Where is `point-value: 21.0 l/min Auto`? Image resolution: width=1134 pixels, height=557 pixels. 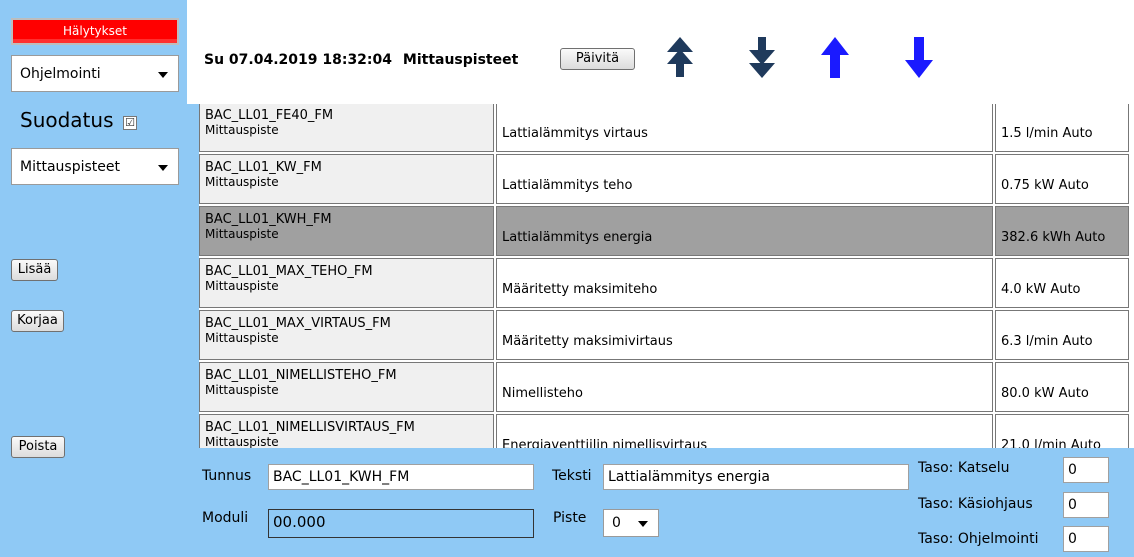
point-value: 21.0 l/min Auto is located at coordinates (1062, 431).